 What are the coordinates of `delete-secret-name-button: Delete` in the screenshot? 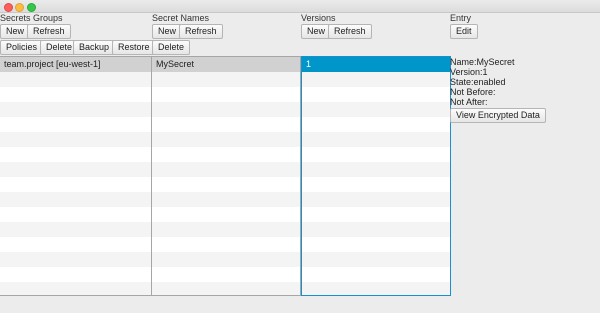 It's located at (171, 47).